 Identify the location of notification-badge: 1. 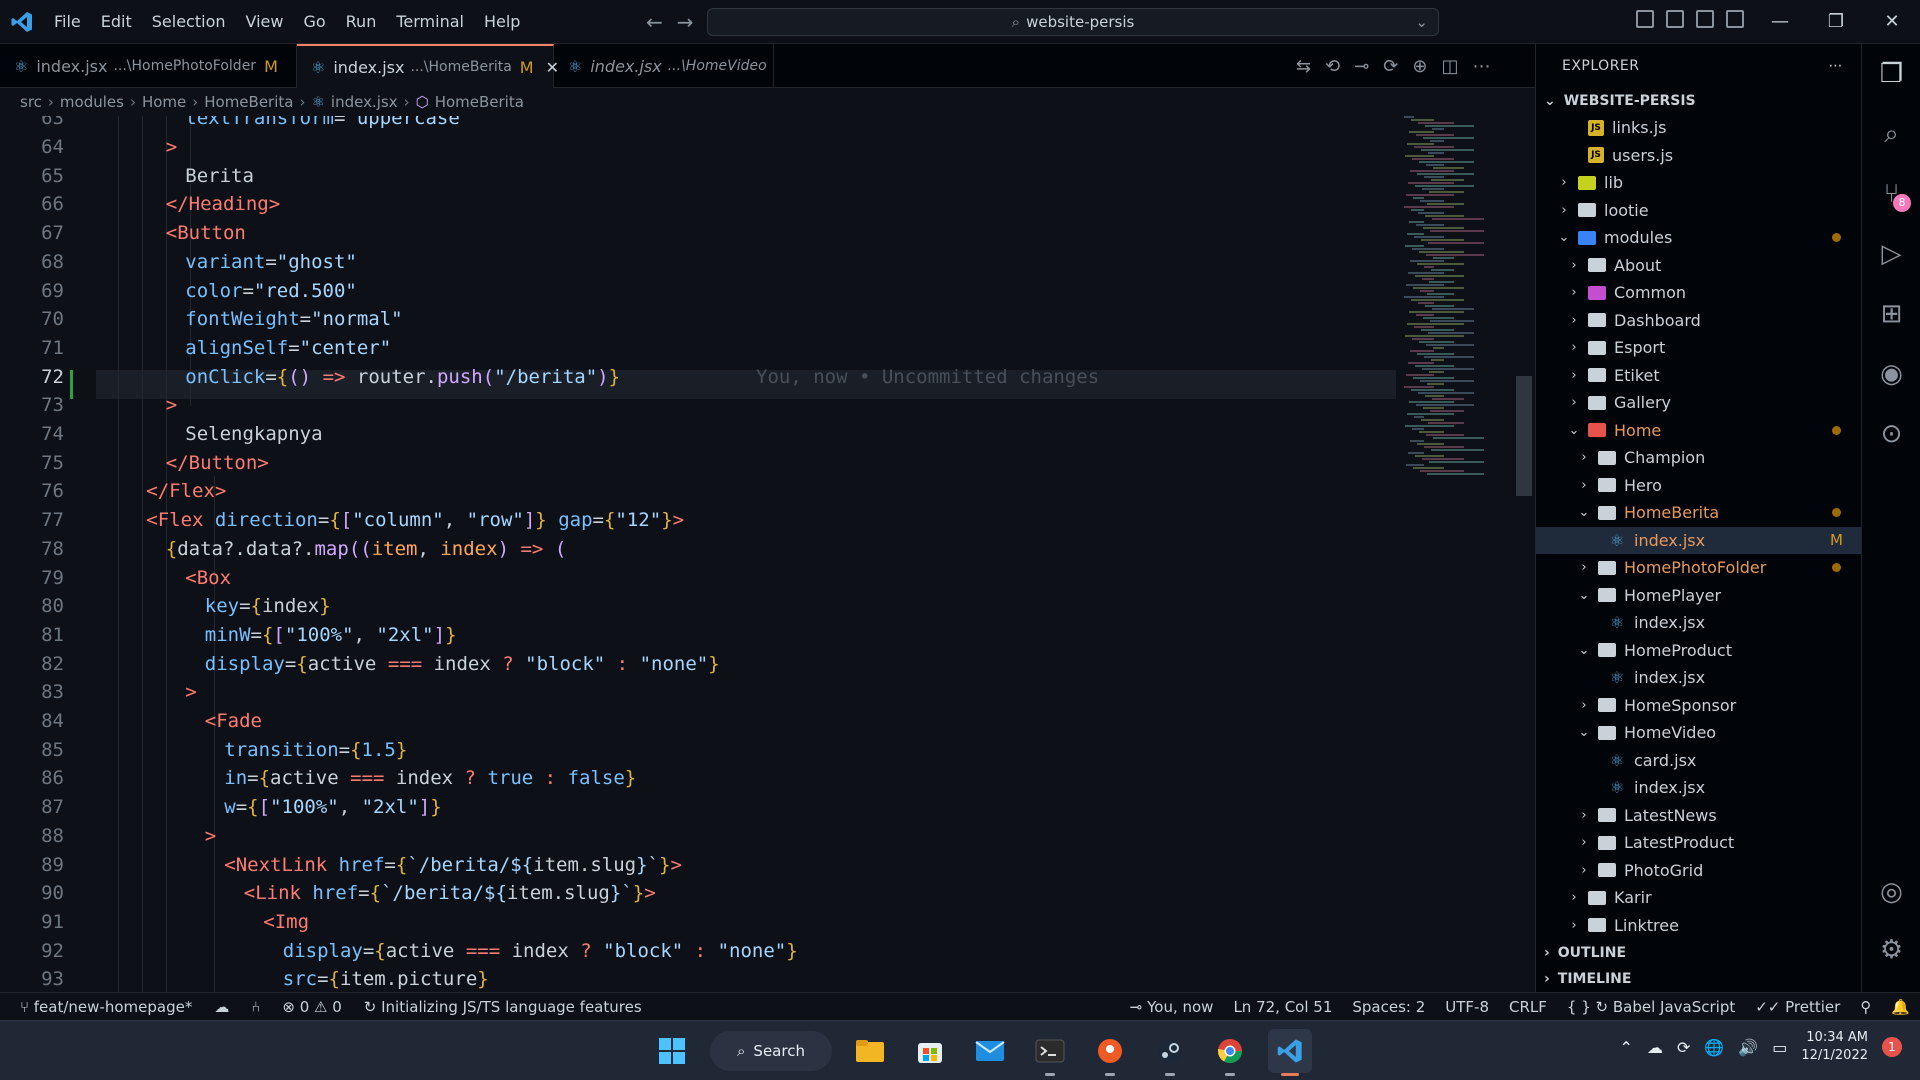
(1892, 1047).